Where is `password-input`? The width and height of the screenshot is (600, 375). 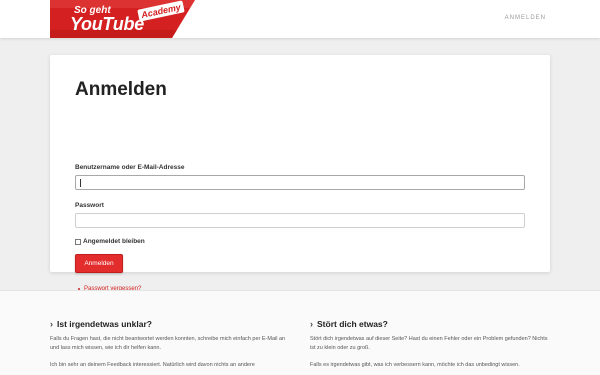 password-input is located at coordinates (300, 220).